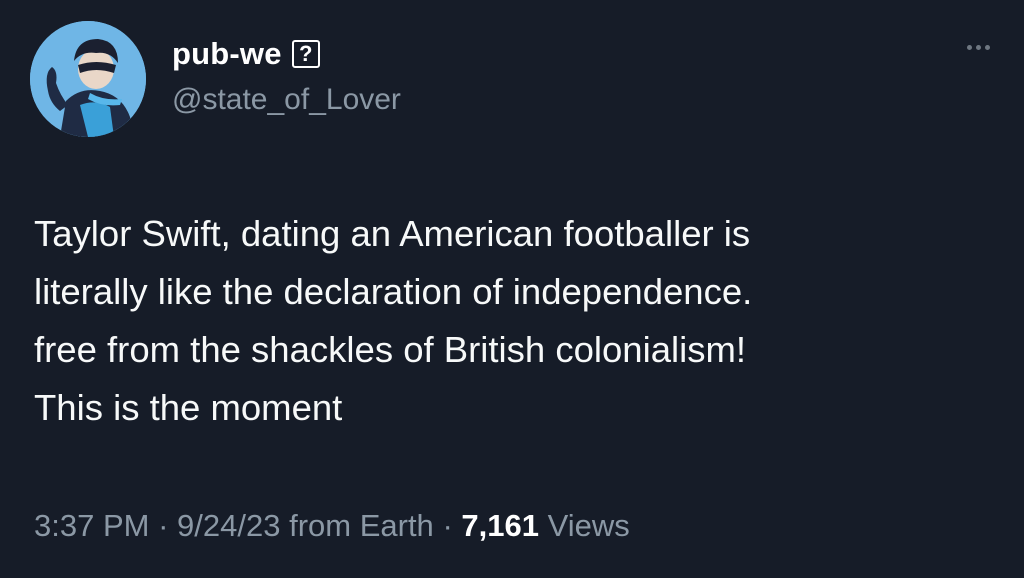 The width and height of the screenshot is (1024, 578). I want to click on tweet-time: 3:37 PM, so click(91, 525).